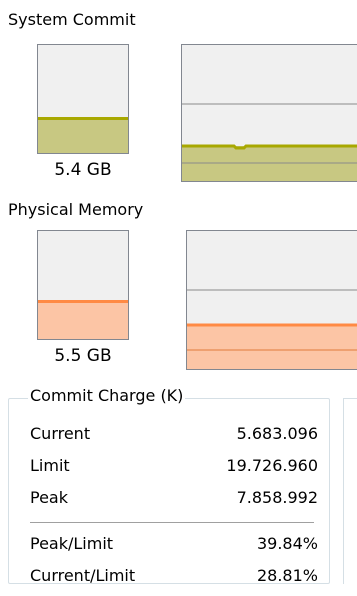 The width and height of the screenshot is (357, 596). Describe the element at coordinates (174, 466) in the screenshot. I see `commit-row-limit: Limit 19.726.960` at that location.